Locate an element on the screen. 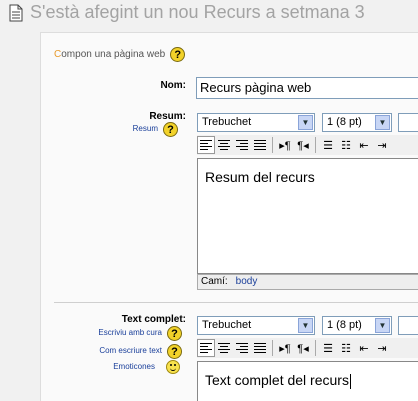  name-input: Recurs pàgina web is located at coordinates (307, 88).